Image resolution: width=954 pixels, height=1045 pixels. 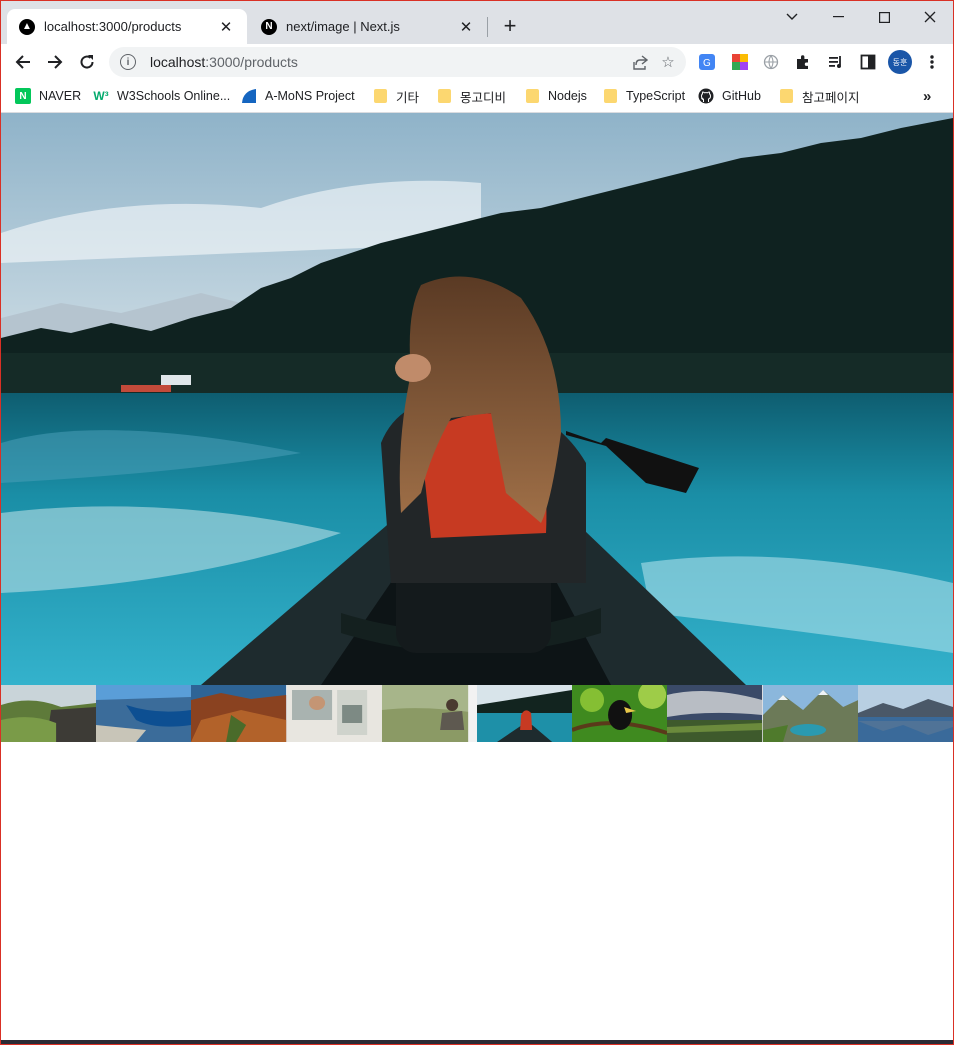 I want to click on tab-next-image-docs: N next/image | Next.js ✕, so click(x=368, y=26).